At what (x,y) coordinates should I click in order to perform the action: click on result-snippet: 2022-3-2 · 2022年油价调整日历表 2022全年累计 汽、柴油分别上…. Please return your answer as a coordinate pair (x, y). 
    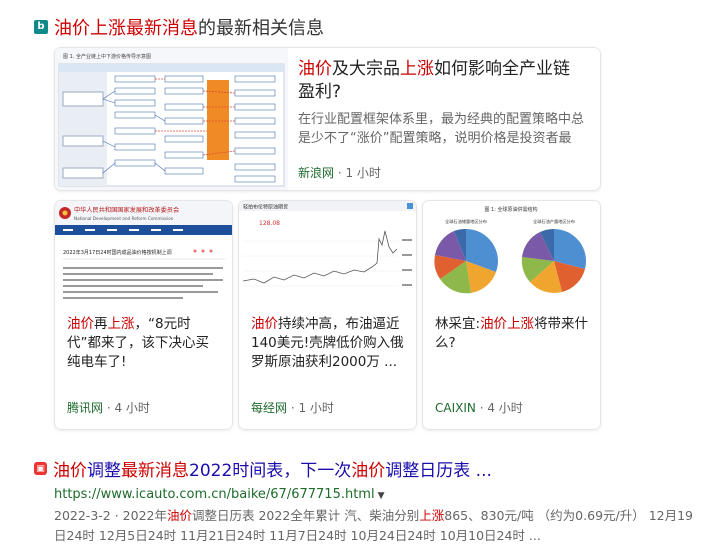
    Looking at the image, I should click on (374, 525).